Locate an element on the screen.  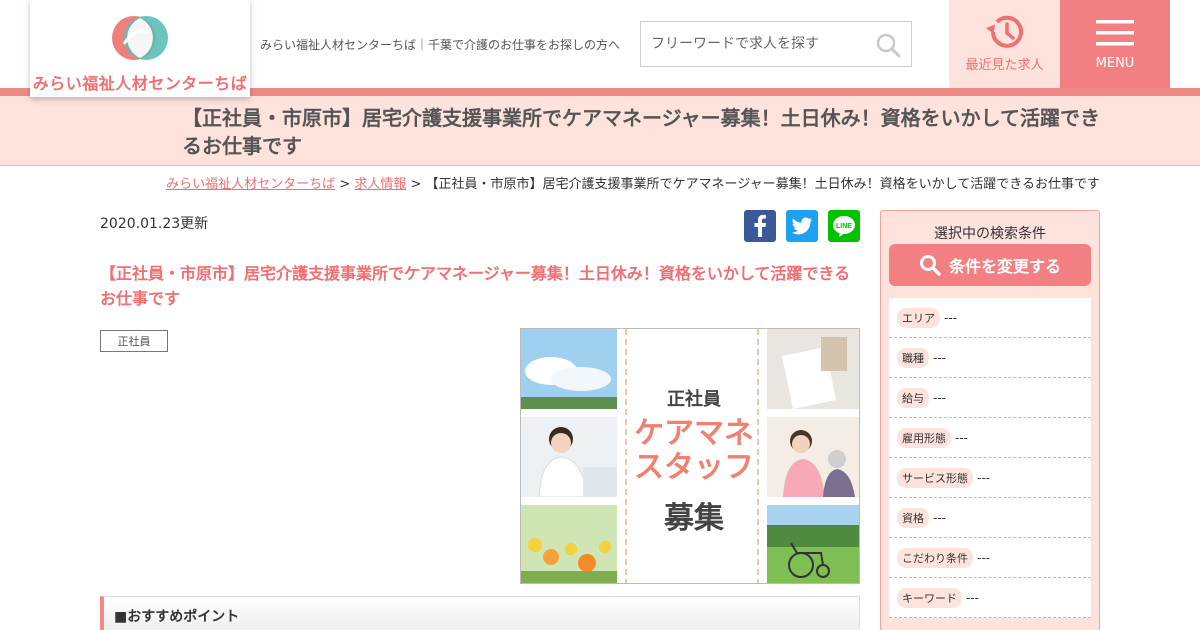
flowers-photo is located at coordinates (569, 544).